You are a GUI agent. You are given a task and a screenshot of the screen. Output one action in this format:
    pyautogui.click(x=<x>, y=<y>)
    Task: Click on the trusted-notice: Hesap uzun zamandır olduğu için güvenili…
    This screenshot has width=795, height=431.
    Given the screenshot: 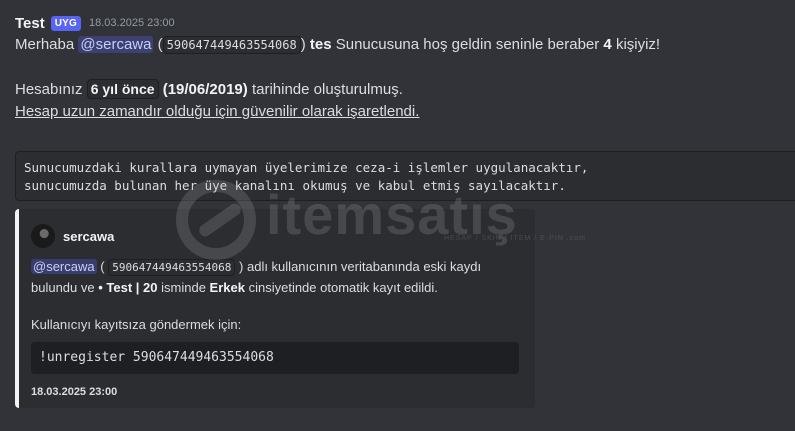 What is the action you would take?
    pyautogui.click(x=217, y=111)
    